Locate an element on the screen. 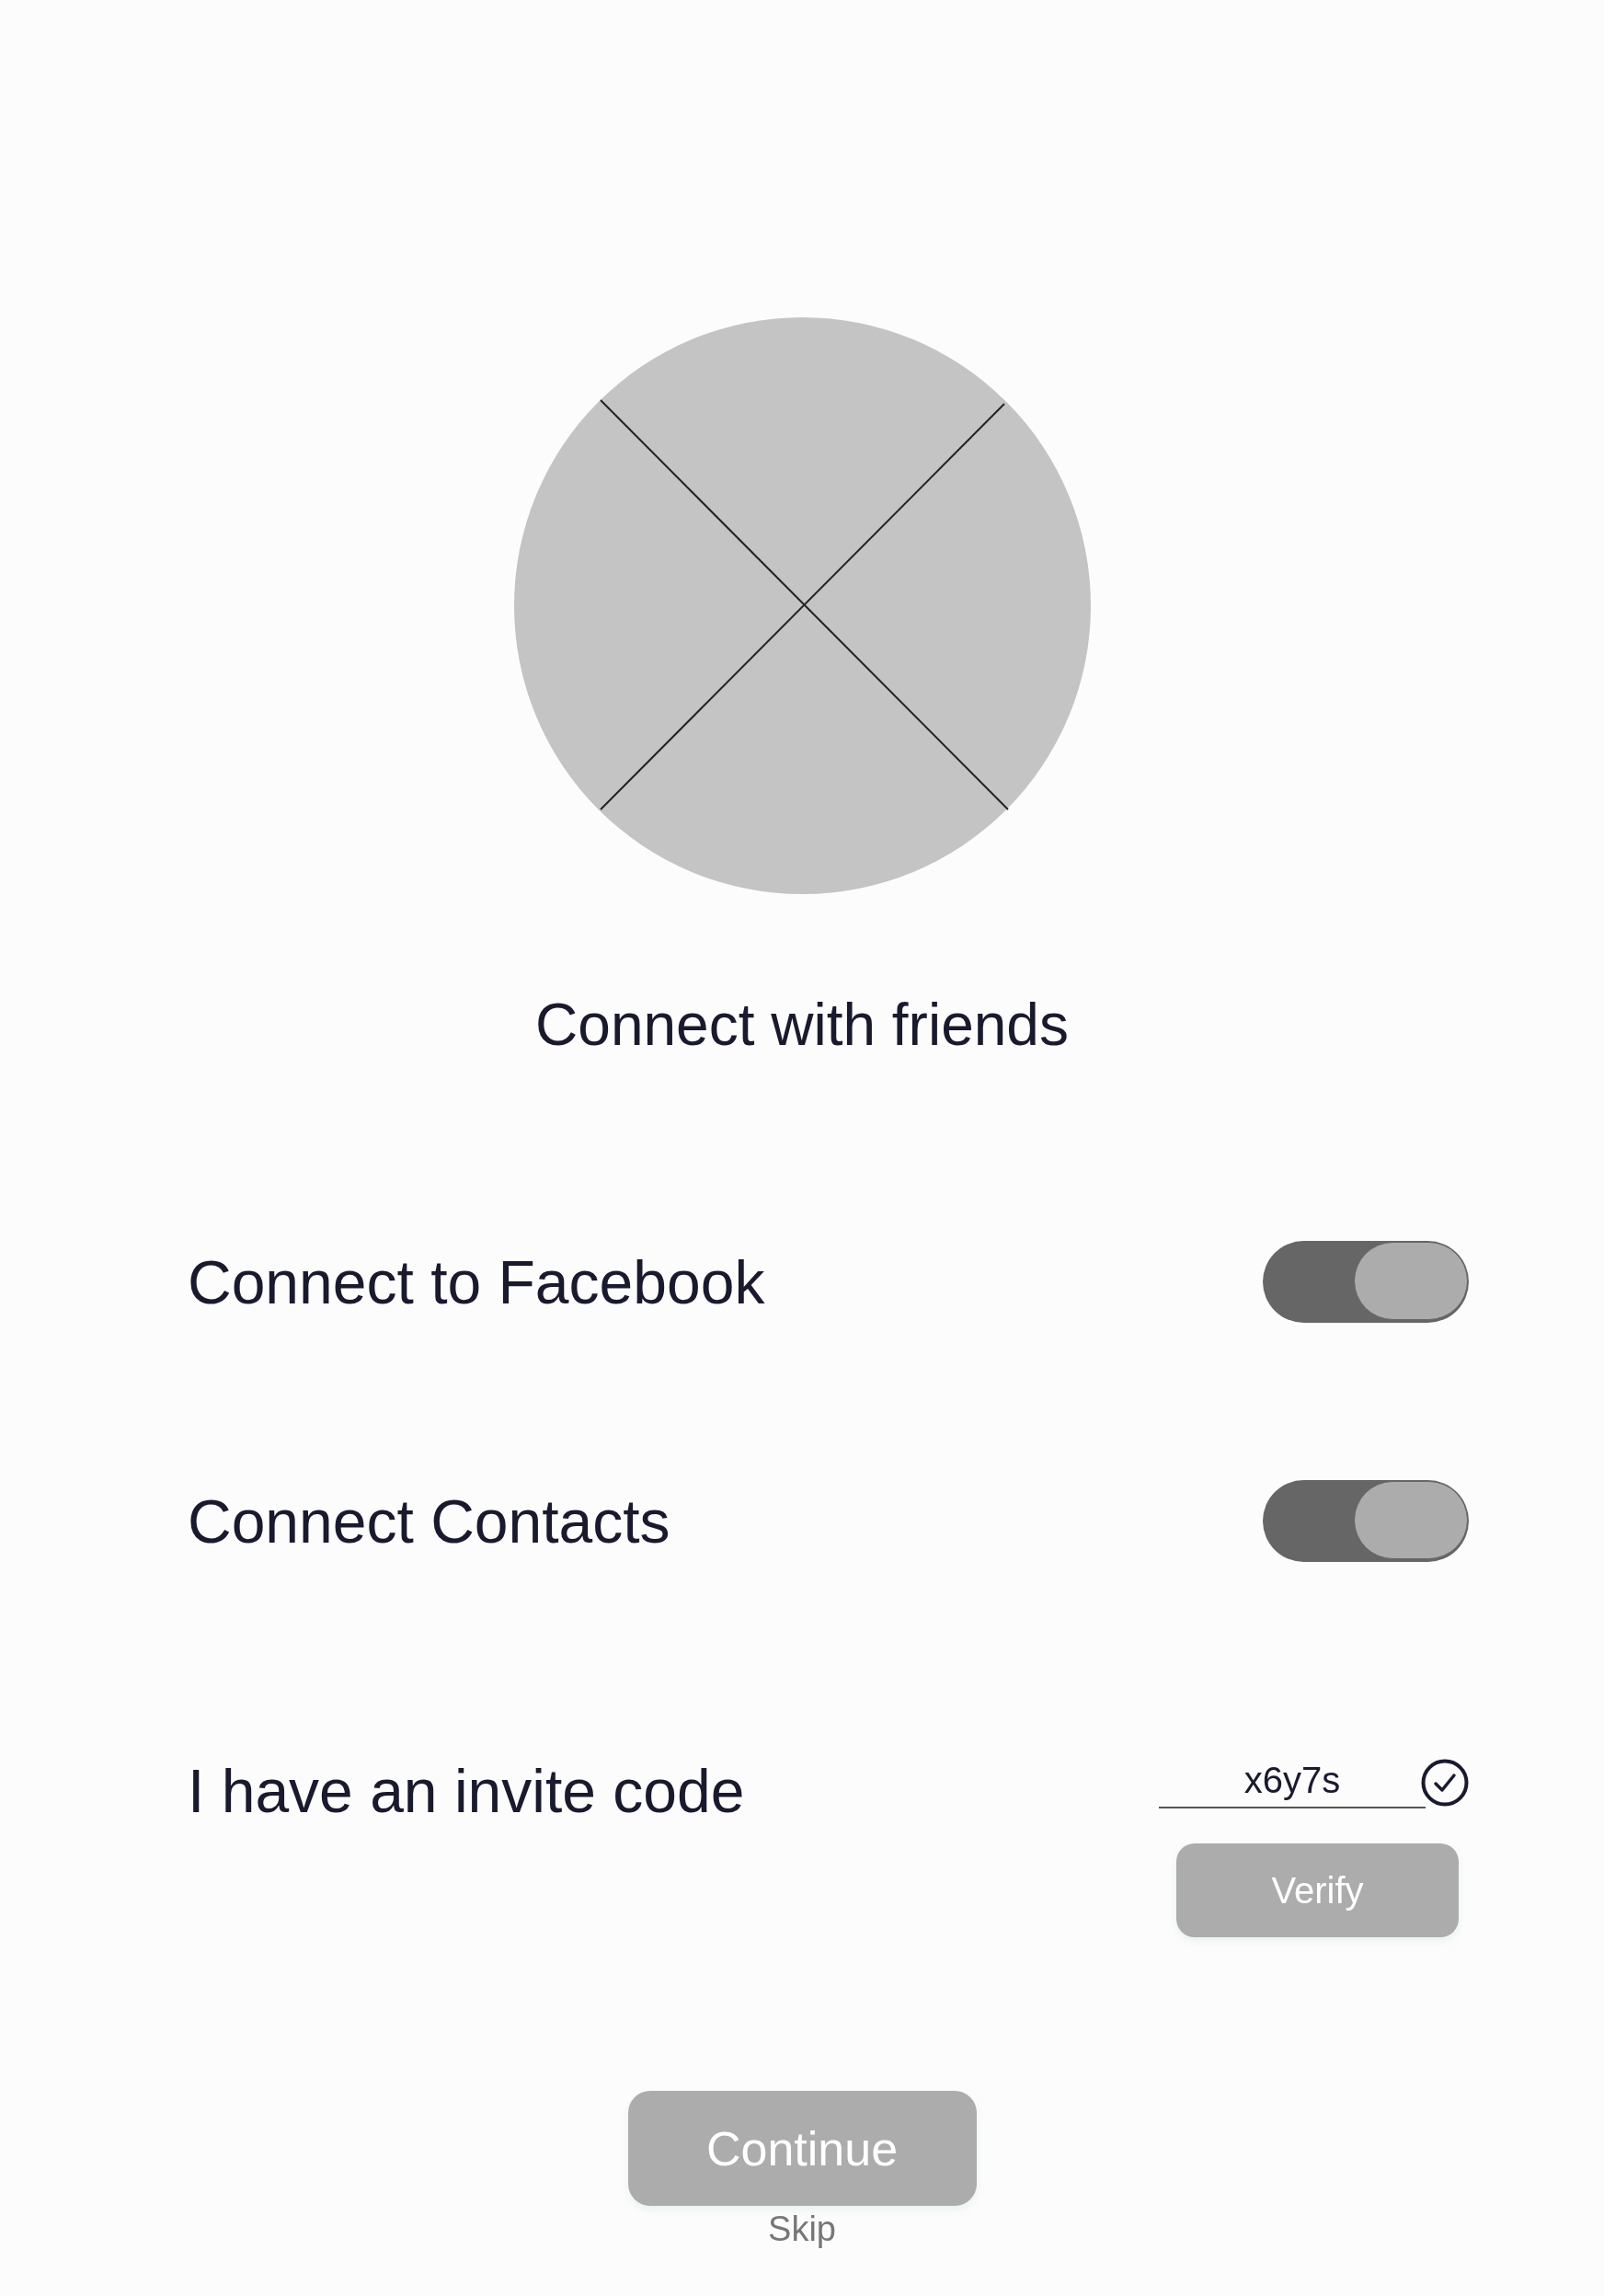  toggle-label: Connect to Facebook is located at coordinates (476, 1281).